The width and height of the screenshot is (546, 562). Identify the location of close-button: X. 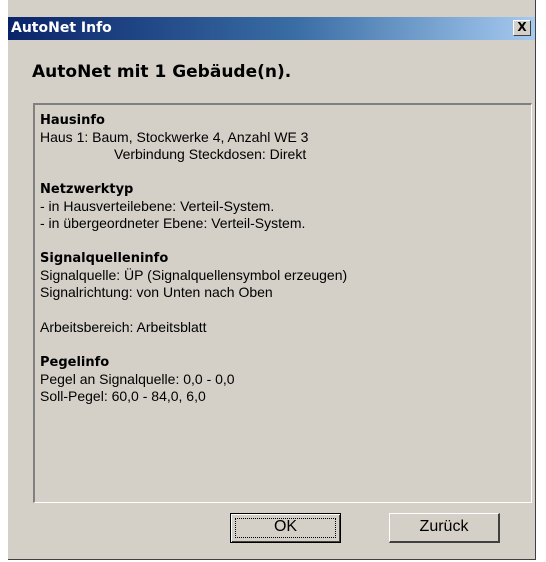
(522, 28).